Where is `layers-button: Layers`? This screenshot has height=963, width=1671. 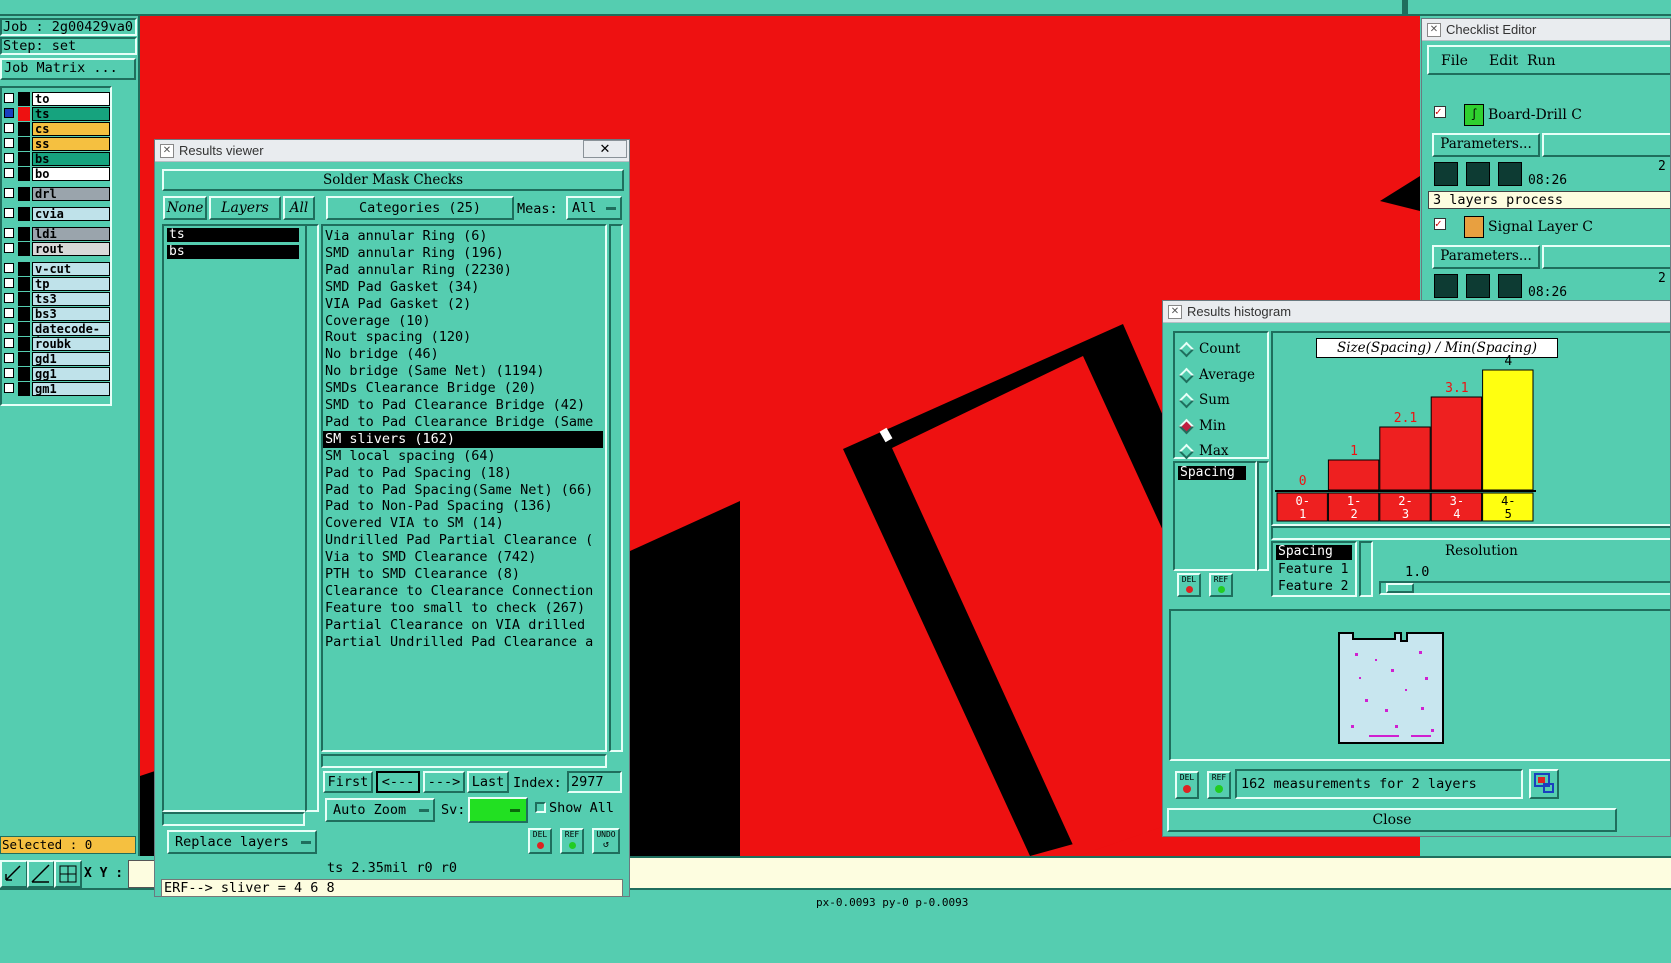
layers-button: Layers is located at coordinates (245, 208).